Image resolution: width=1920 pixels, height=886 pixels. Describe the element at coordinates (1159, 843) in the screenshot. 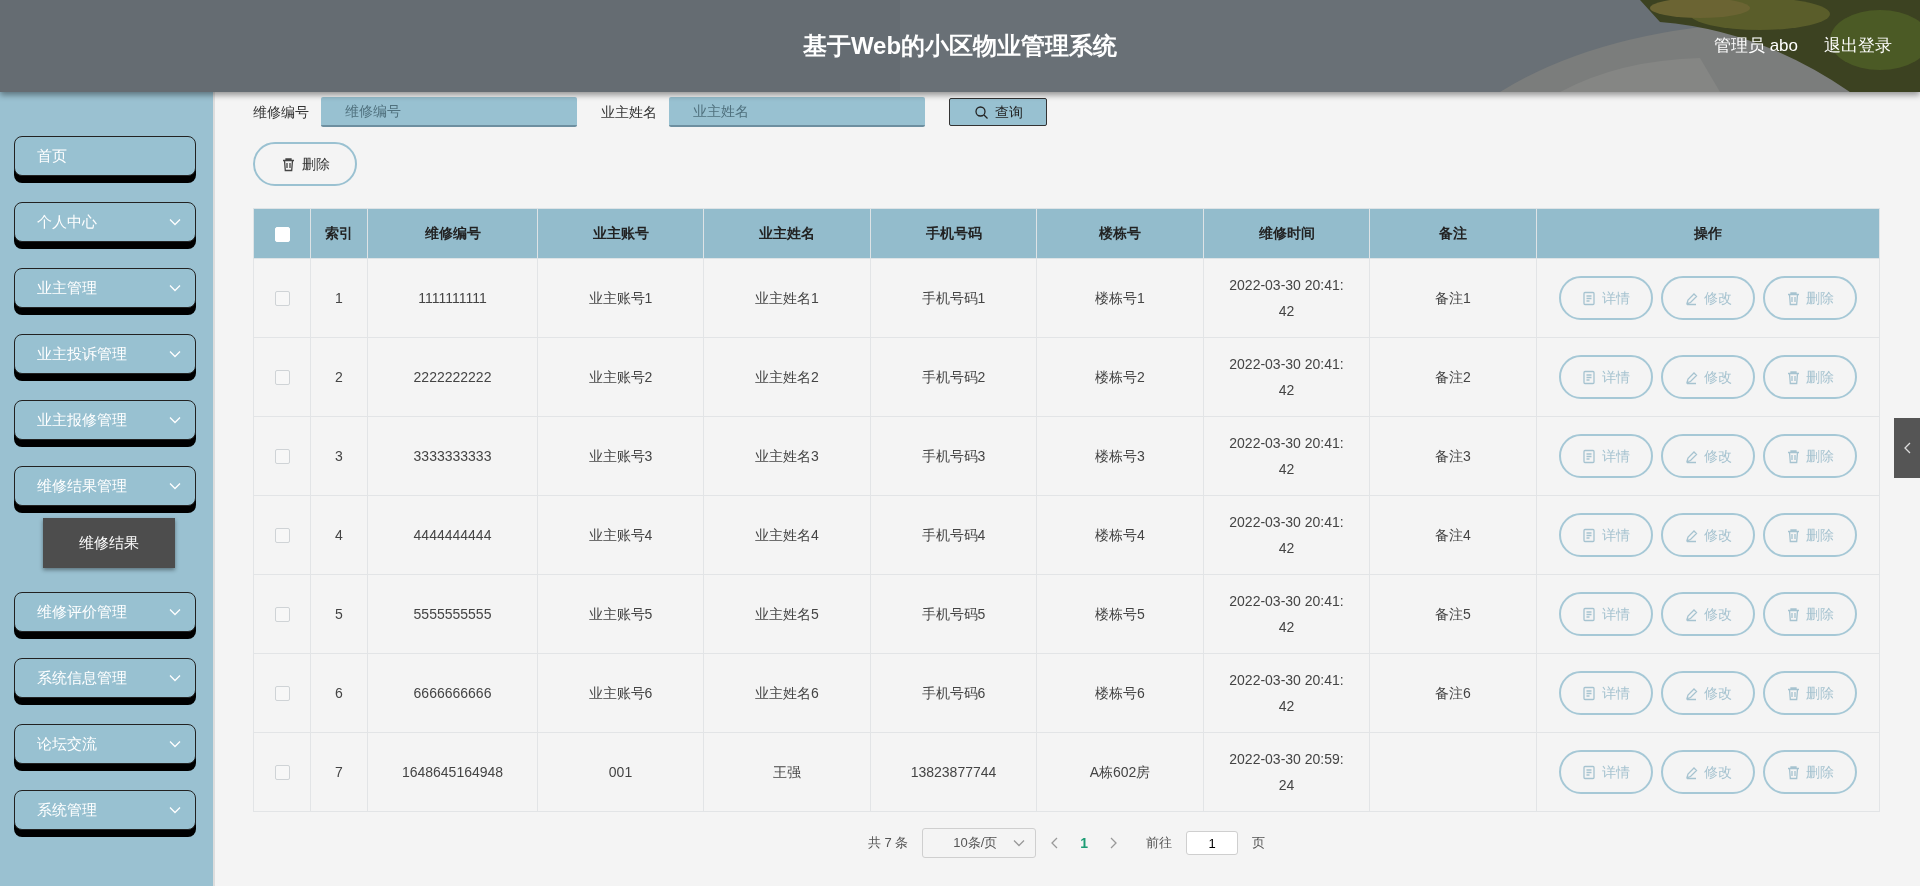

I see `goto-label: 前往` at that location.